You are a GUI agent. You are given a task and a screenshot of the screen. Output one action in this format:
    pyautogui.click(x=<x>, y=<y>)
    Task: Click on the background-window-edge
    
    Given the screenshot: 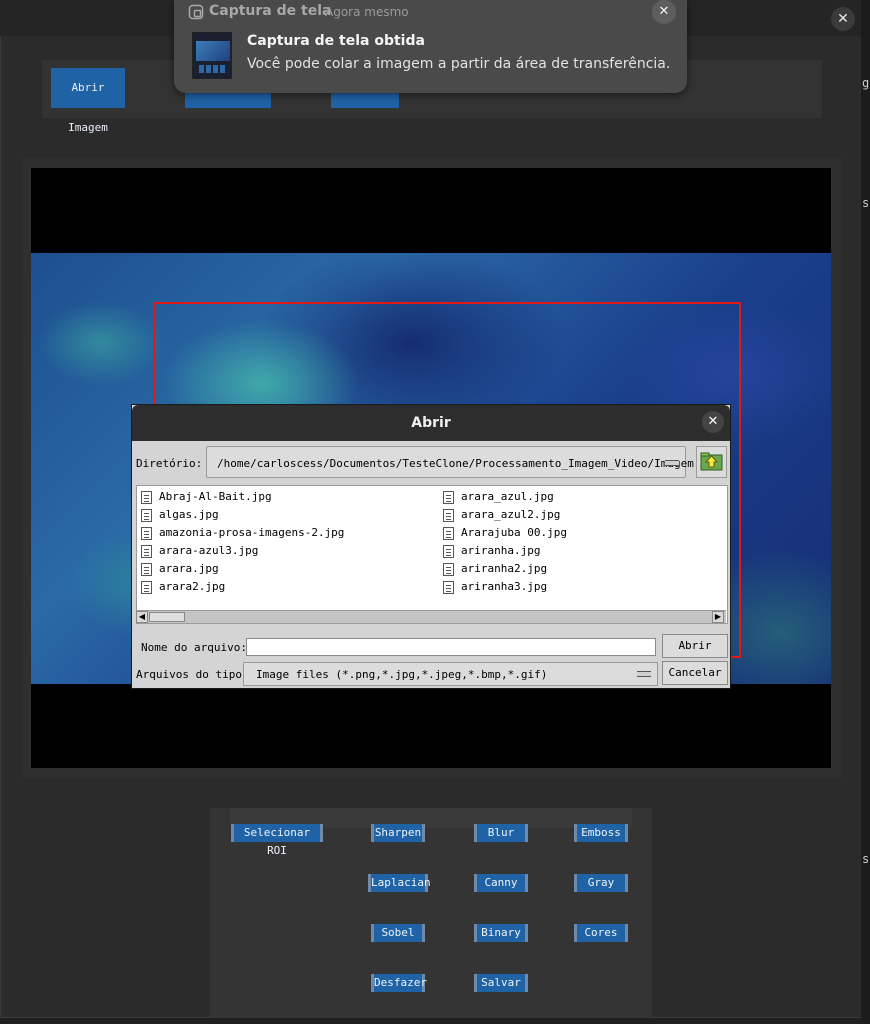 What is the action you would take?
    pyautogui.click(x=865, y=512)
    